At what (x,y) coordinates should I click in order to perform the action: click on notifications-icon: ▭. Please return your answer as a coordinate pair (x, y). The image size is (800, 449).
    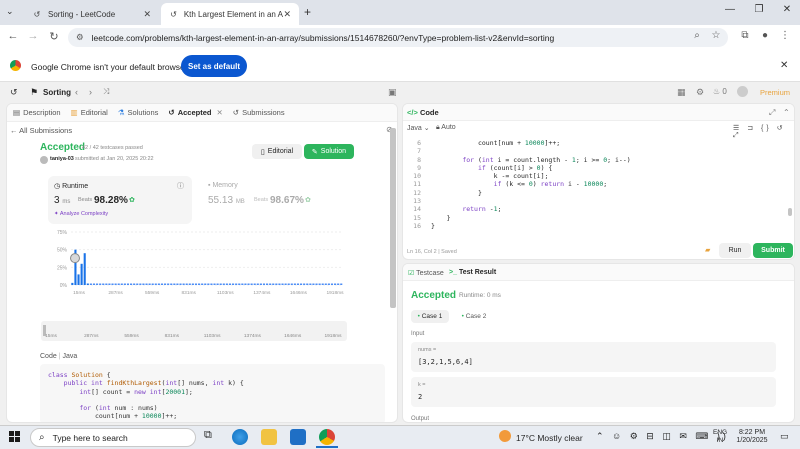
    Looking at the image, I should click on (784, 436).